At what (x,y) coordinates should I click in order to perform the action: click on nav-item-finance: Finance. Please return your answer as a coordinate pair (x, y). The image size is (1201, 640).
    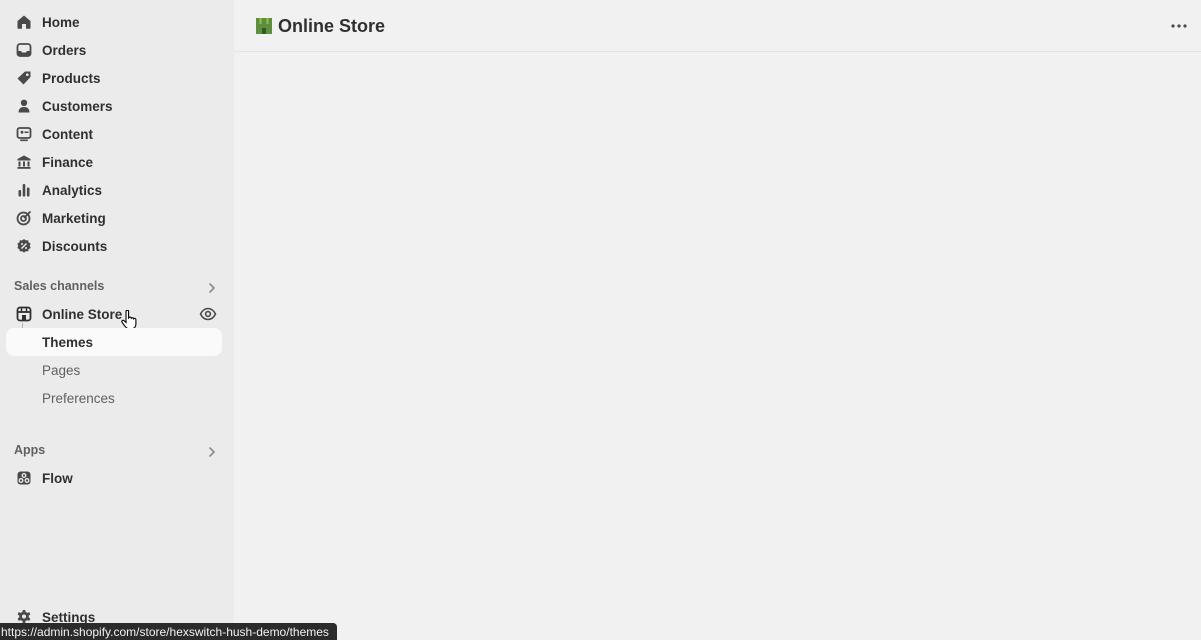
    Looking at the image, I should click on (114, 162).